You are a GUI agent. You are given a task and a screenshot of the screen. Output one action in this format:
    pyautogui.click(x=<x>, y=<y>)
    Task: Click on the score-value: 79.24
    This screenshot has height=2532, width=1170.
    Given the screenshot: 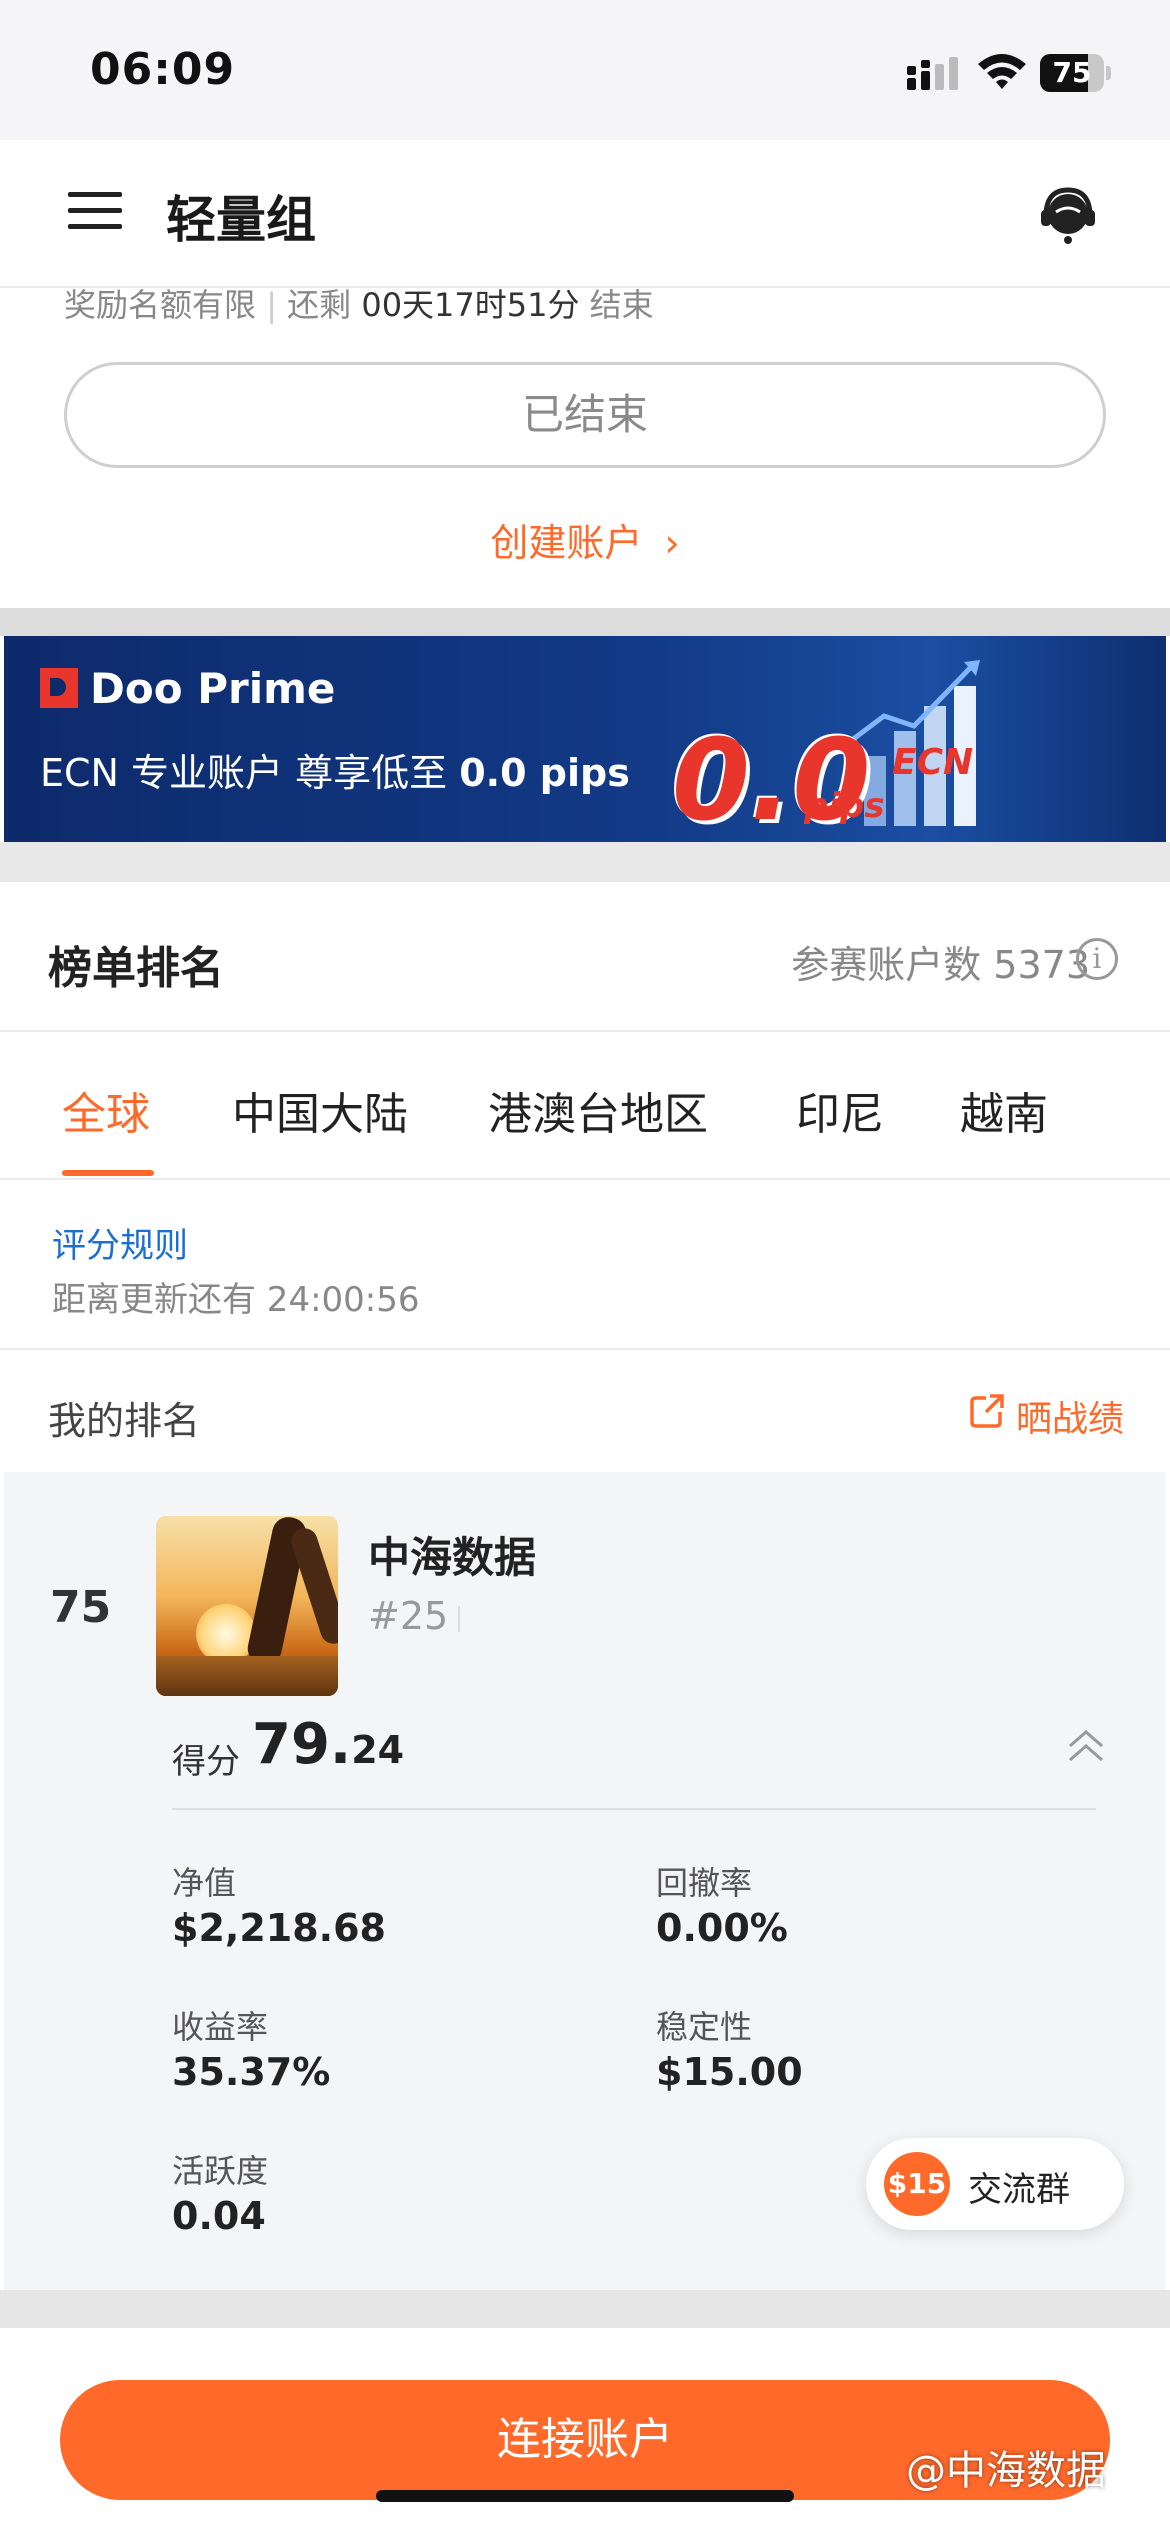 What is the action you would take?
    pyautogui.click(x=328, y=1744)
    